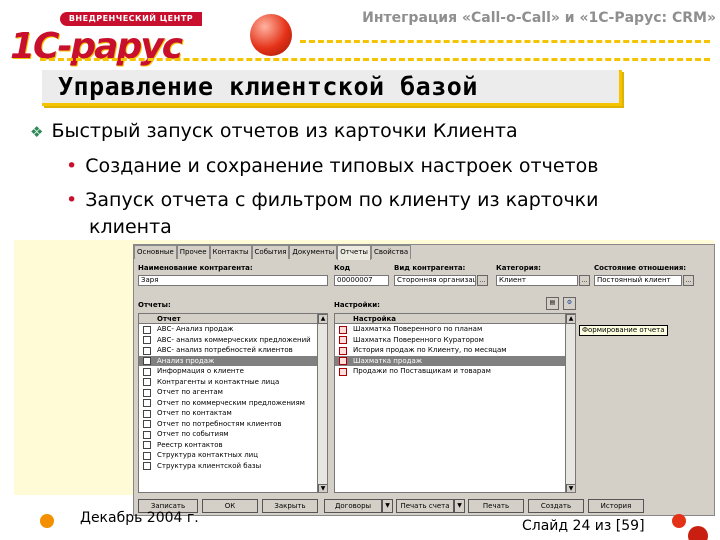  What do you see at coordinates (353, 506) in the screenshot?
I see `contracts-button: Договоры` at bounding box center [353, 506].